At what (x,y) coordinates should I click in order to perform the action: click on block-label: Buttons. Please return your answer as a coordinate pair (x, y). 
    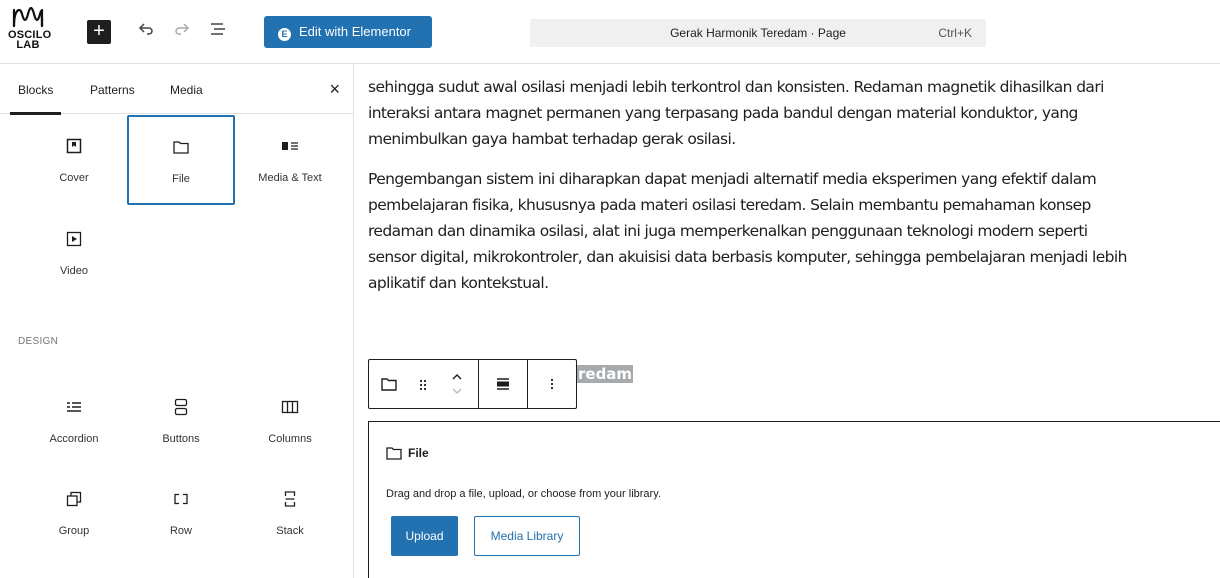
    Looking at the image, I should click on (181, 439).